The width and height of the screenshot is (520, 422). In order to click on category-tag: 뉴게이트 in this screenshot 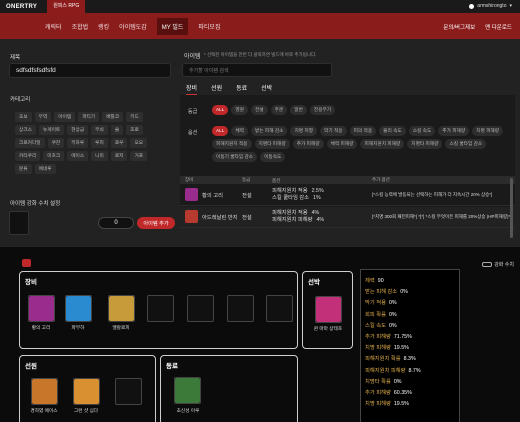, I will do `click(51, 130)`.